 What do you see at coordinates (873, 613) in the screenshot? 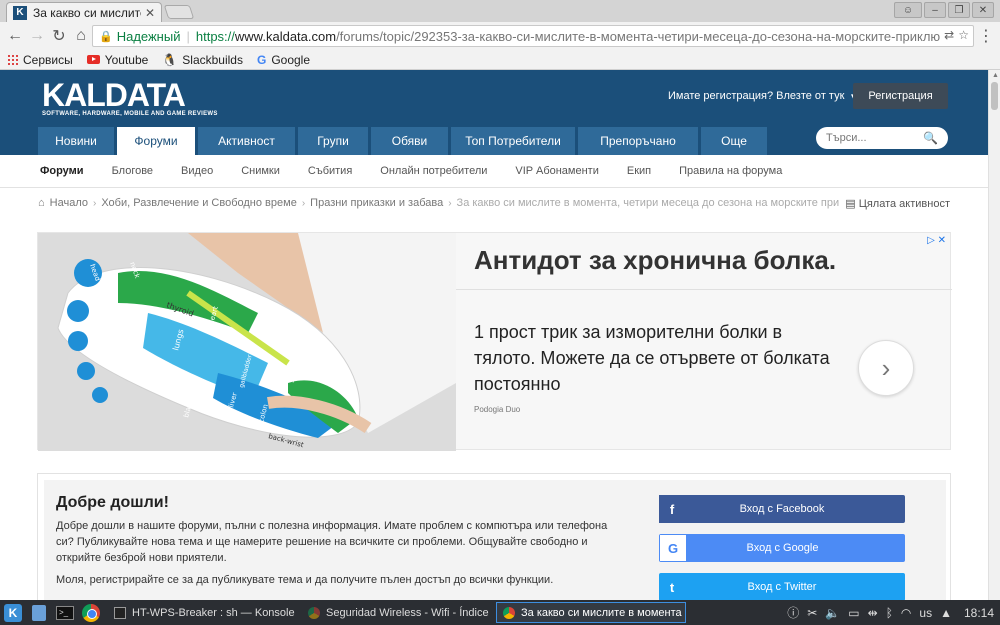
I see `usb-icon: ⇹` at bounding box center [873, 613].